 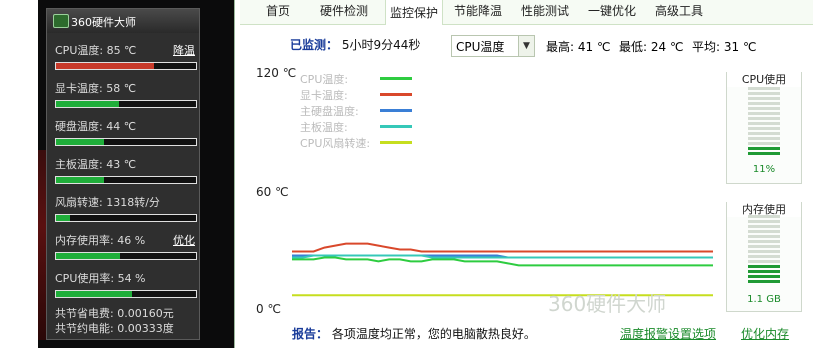 I want to click on gpu-temp-bar-fill, so click(x=87, y=104).